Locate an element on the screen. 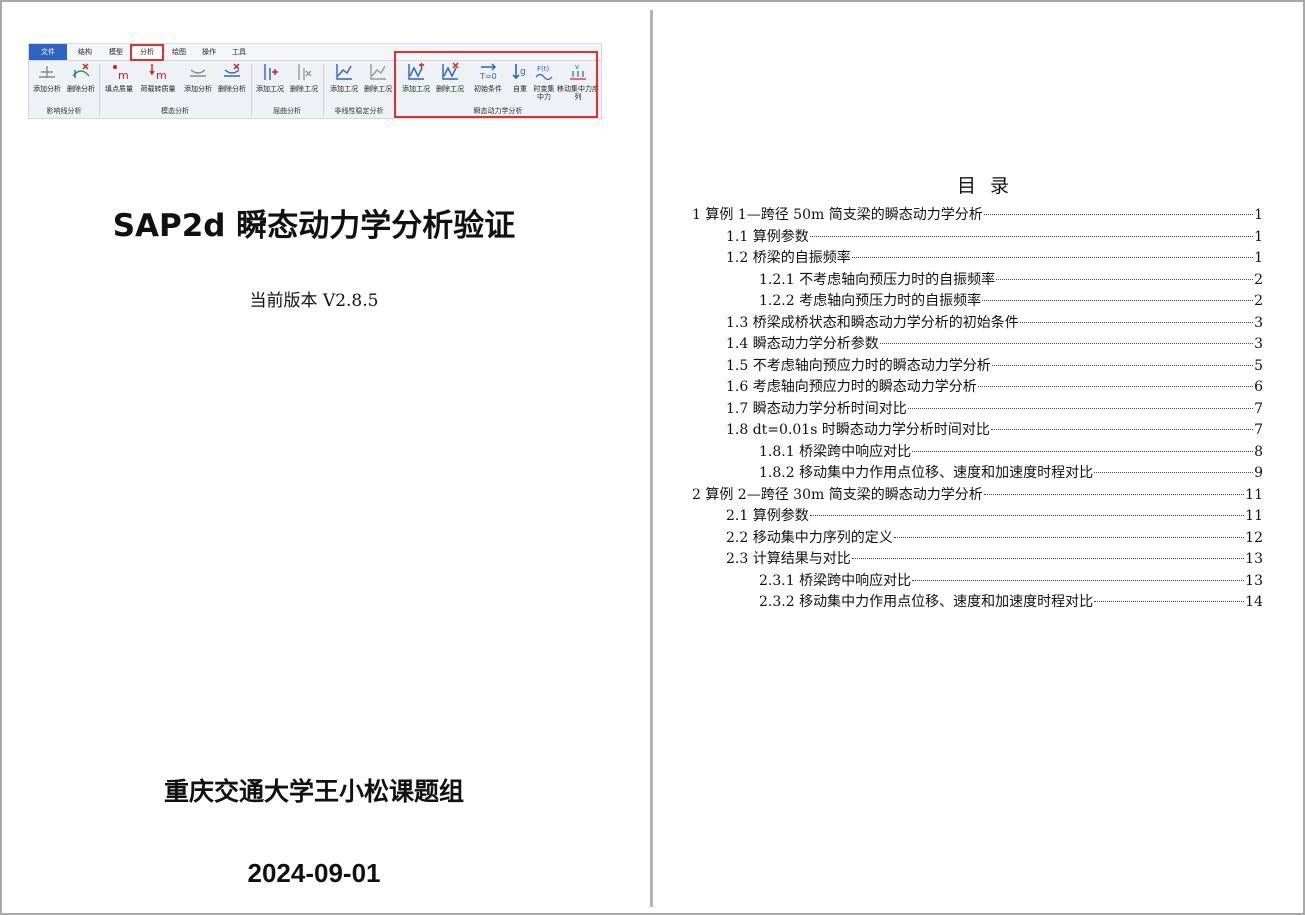 The width and height of the screenshot is (1305, 915). tab-tools: 工具 is located at coordinates (239, 52).